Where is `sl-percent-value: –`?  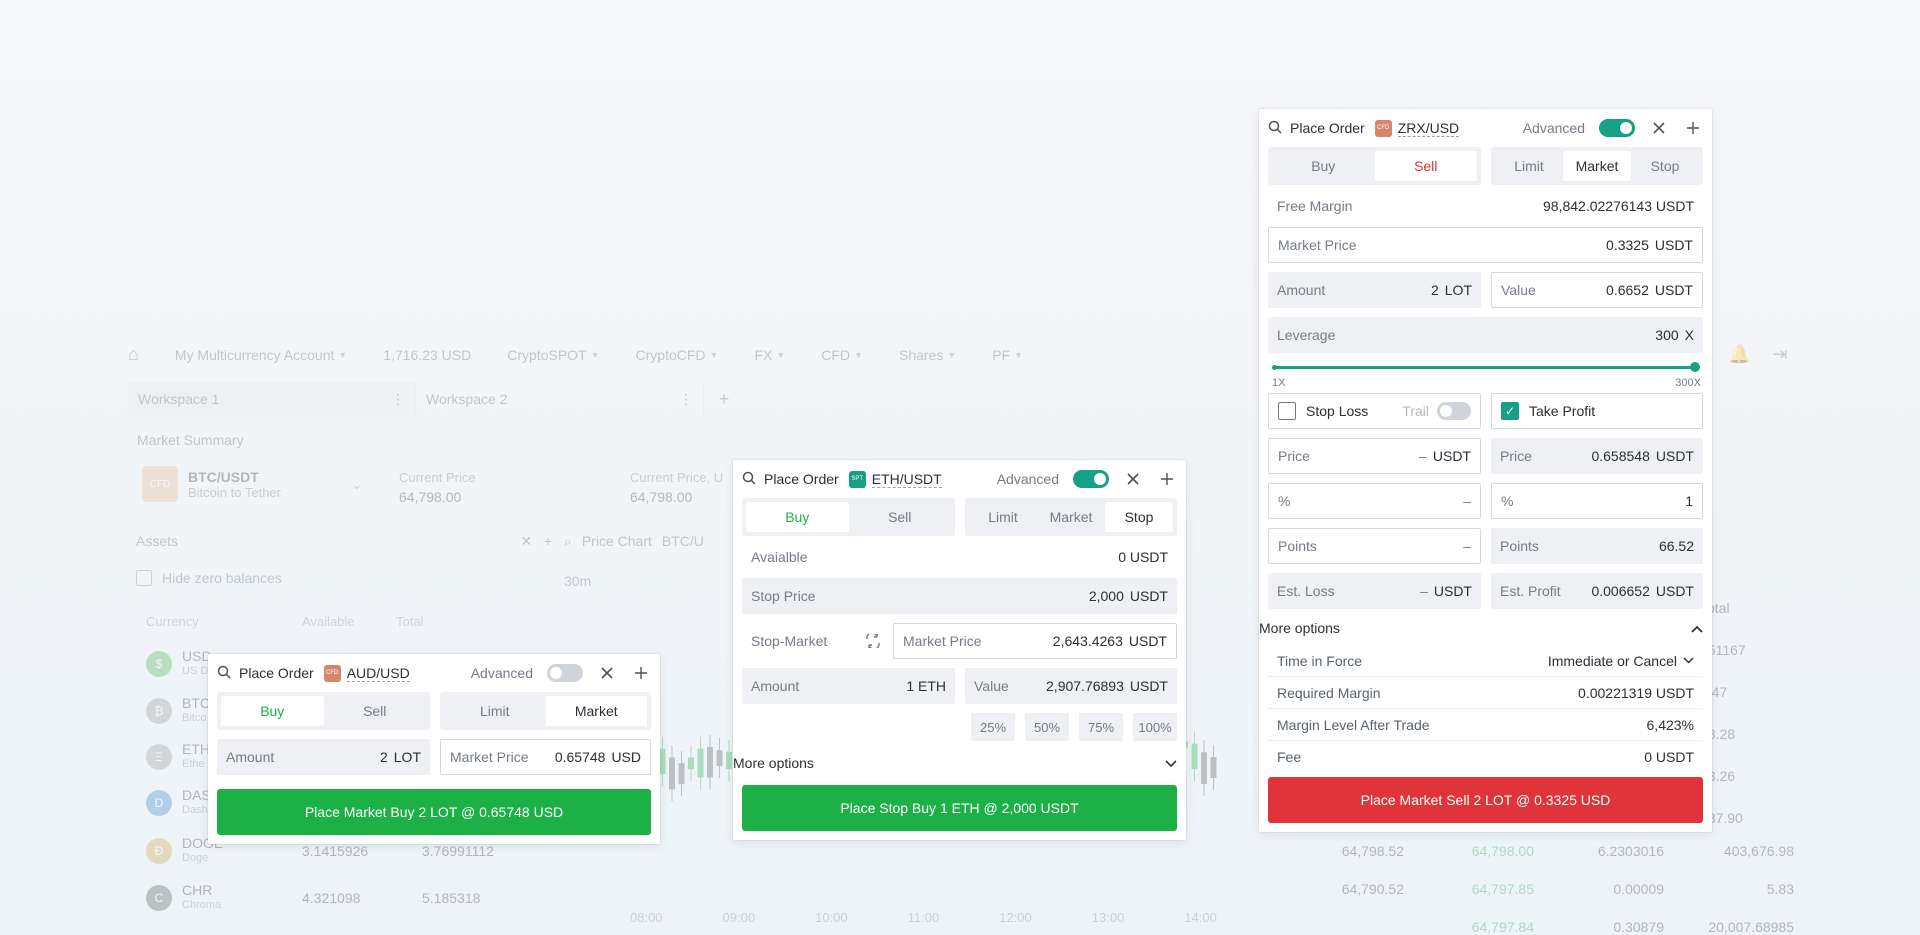
sl-percent-value: – is located at coordinates (1467, 501).